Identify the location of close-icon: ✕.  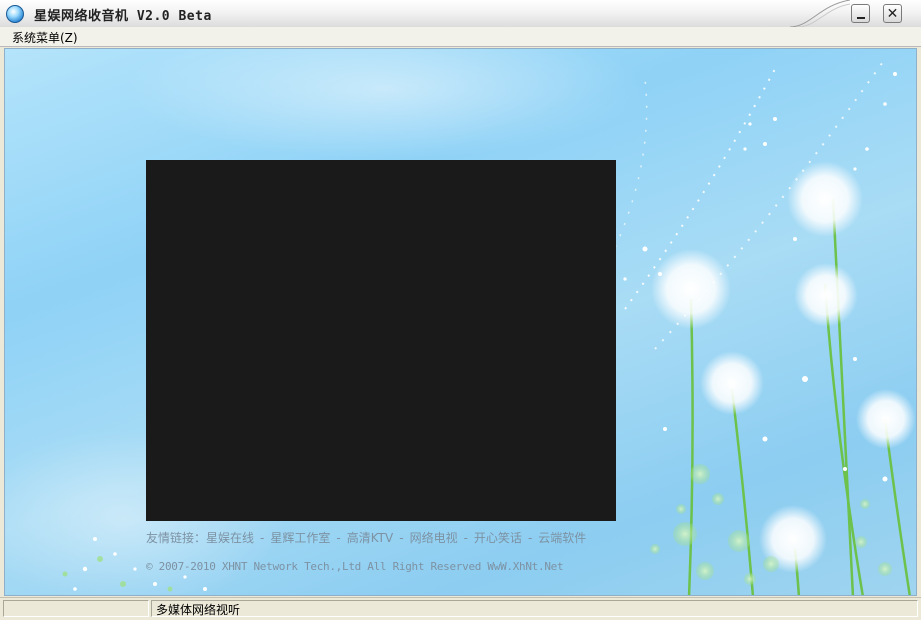
(892, 13).